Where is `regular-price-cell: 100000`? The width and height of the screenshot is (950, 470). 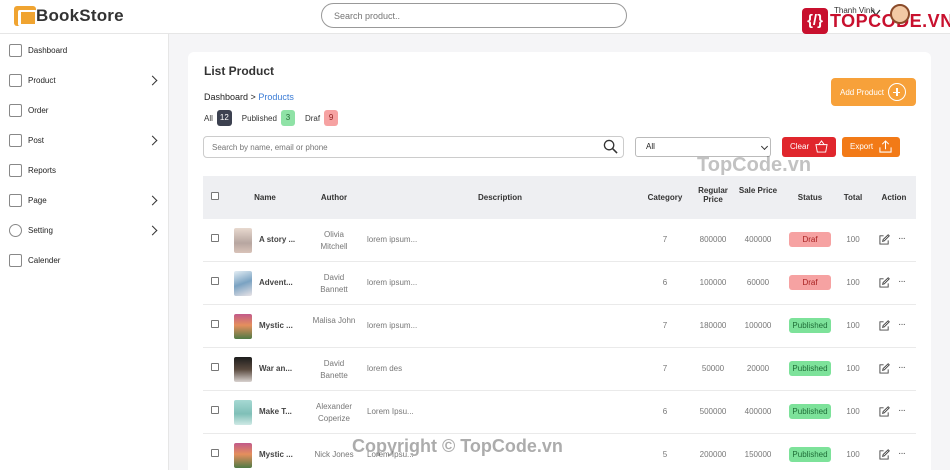
regular-price-cell: 100000 is located at coordinates (713, 282).